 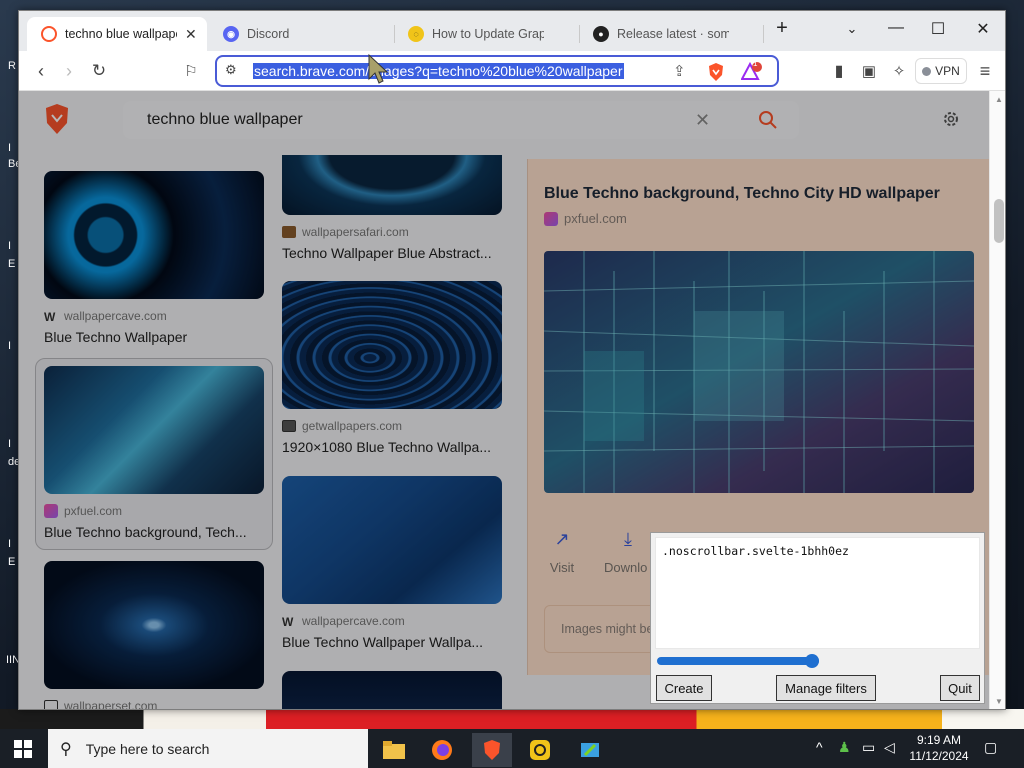 I want to click on tab-release-latest: ● Release latest · someone, so click(x=669, y=34).